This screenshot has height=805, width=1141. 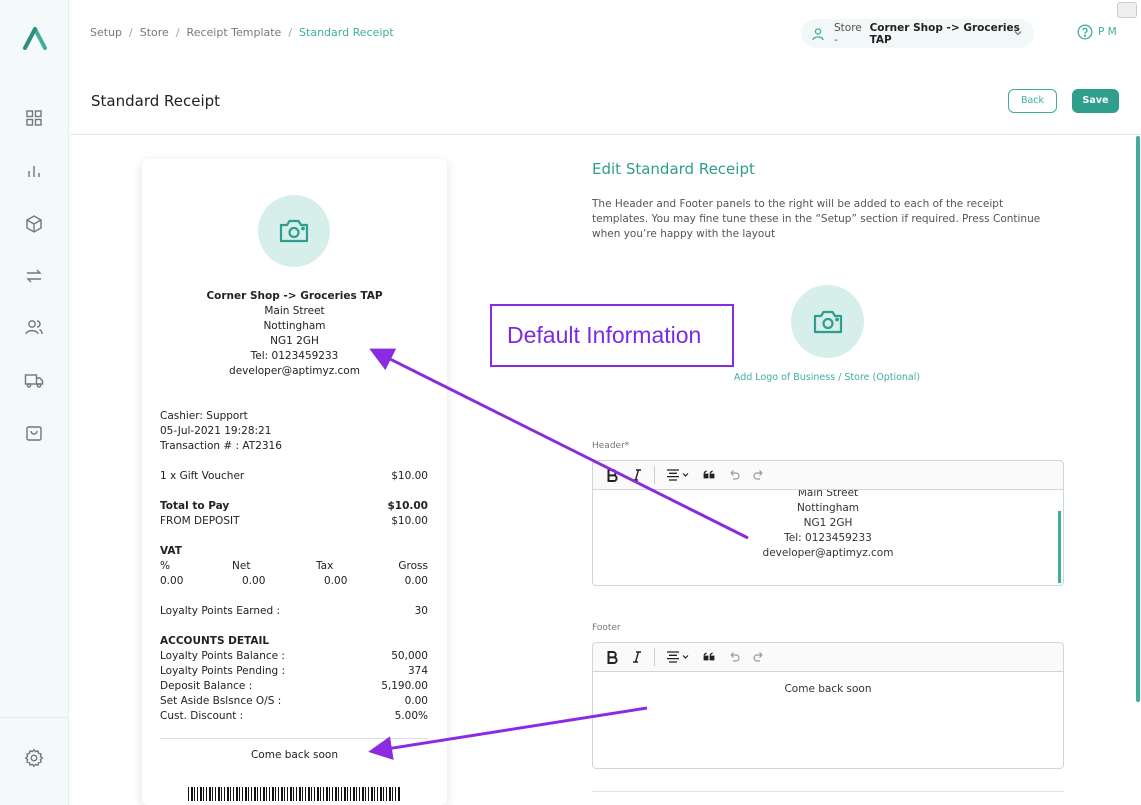 What do you see at coordinates (416, 581) in the screenshot?
I see `vat-gross: 0.00` at bounding box center [416, 581].